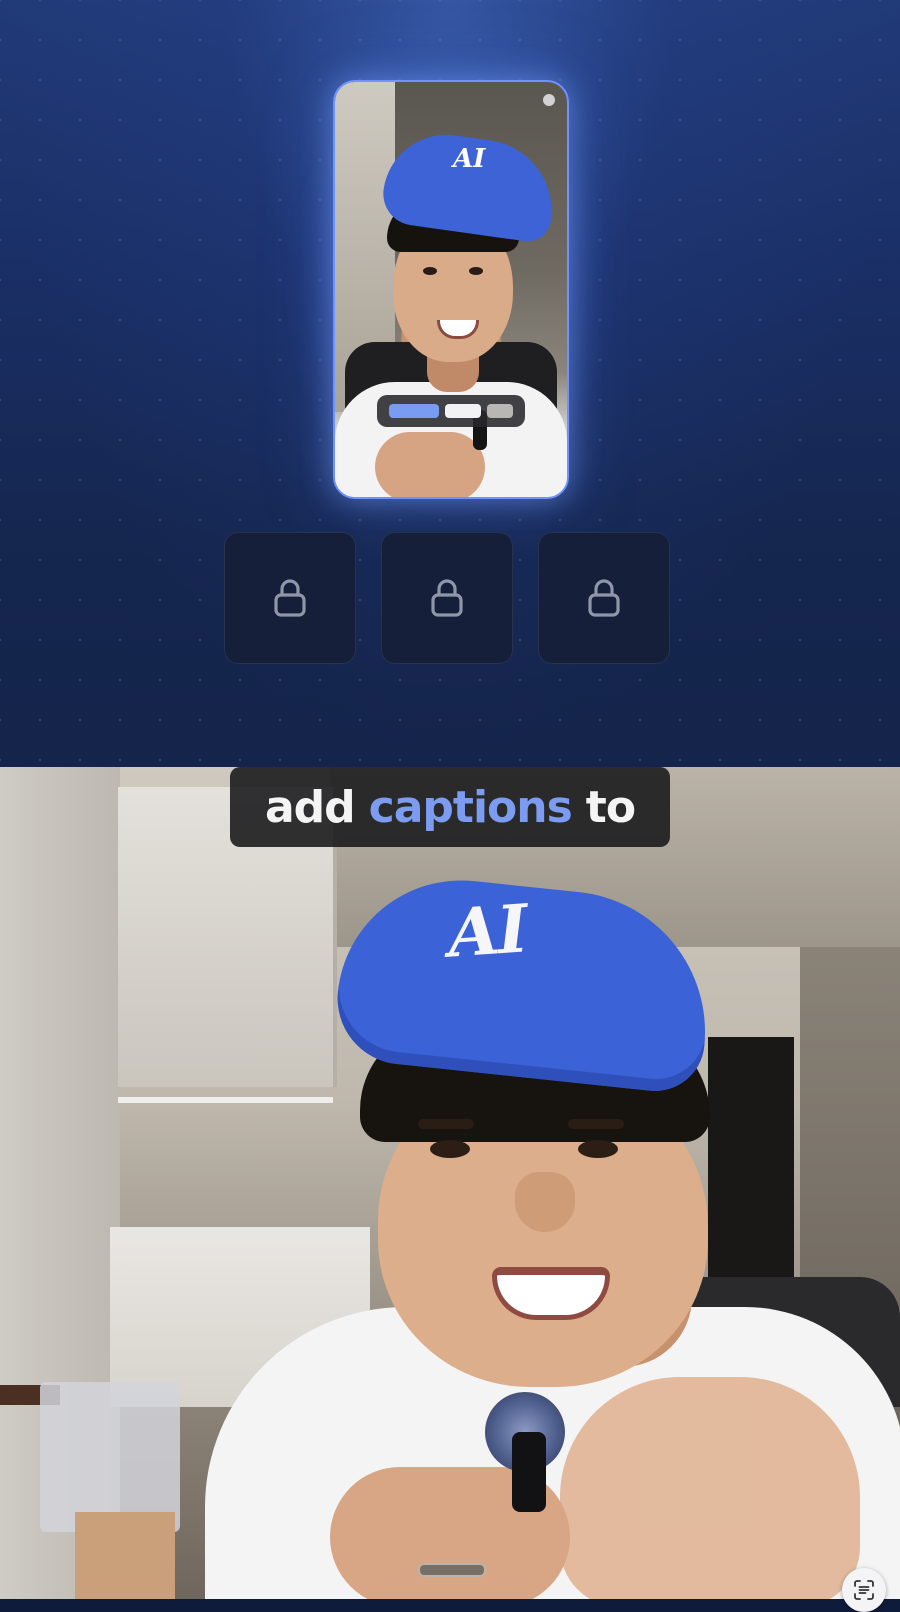  I want to click on caption-word: to, so click(610, 807).